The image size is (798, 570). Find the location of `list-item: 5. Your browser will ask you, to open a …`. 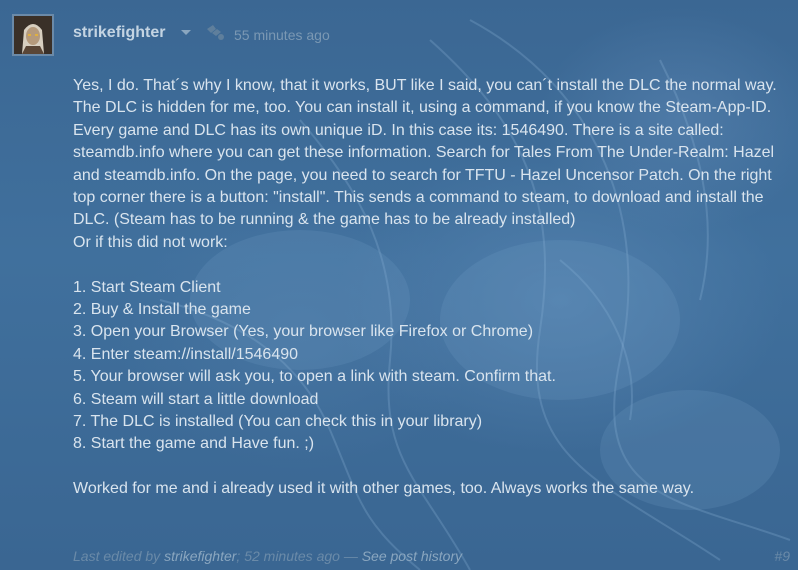

list-item: 5. Your browser will ask you, to open a … is located at coordinates (314, 377).